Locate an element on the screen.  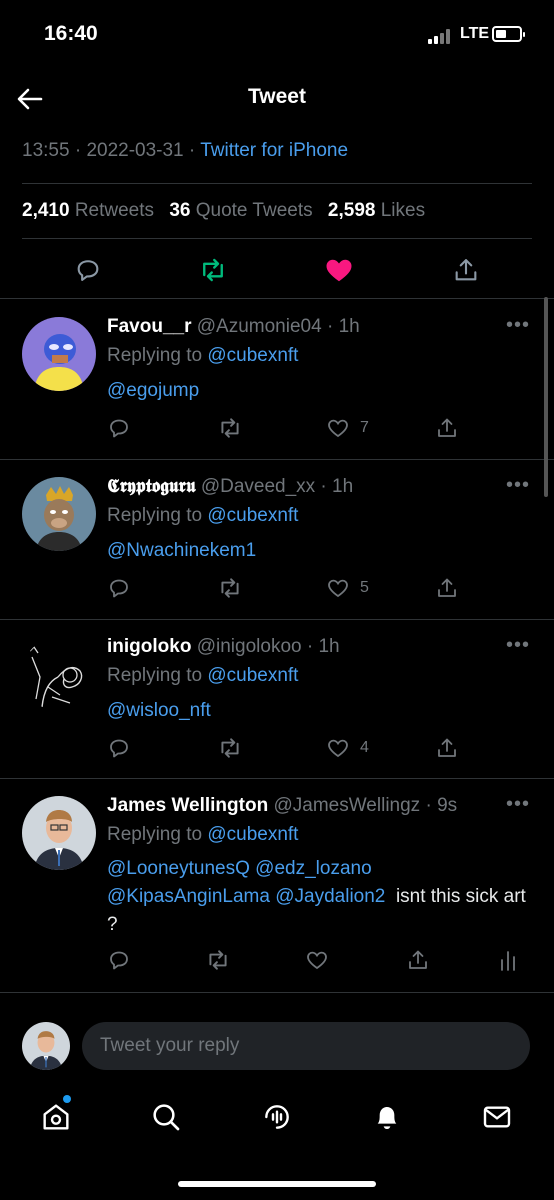
reply-age: 9s is located at coordinates (447, 805).